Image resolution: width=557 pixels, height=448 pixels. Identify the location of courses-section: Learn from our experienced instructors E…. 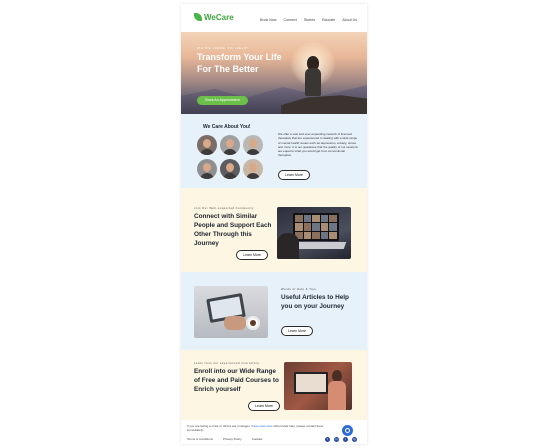
(274, 385).